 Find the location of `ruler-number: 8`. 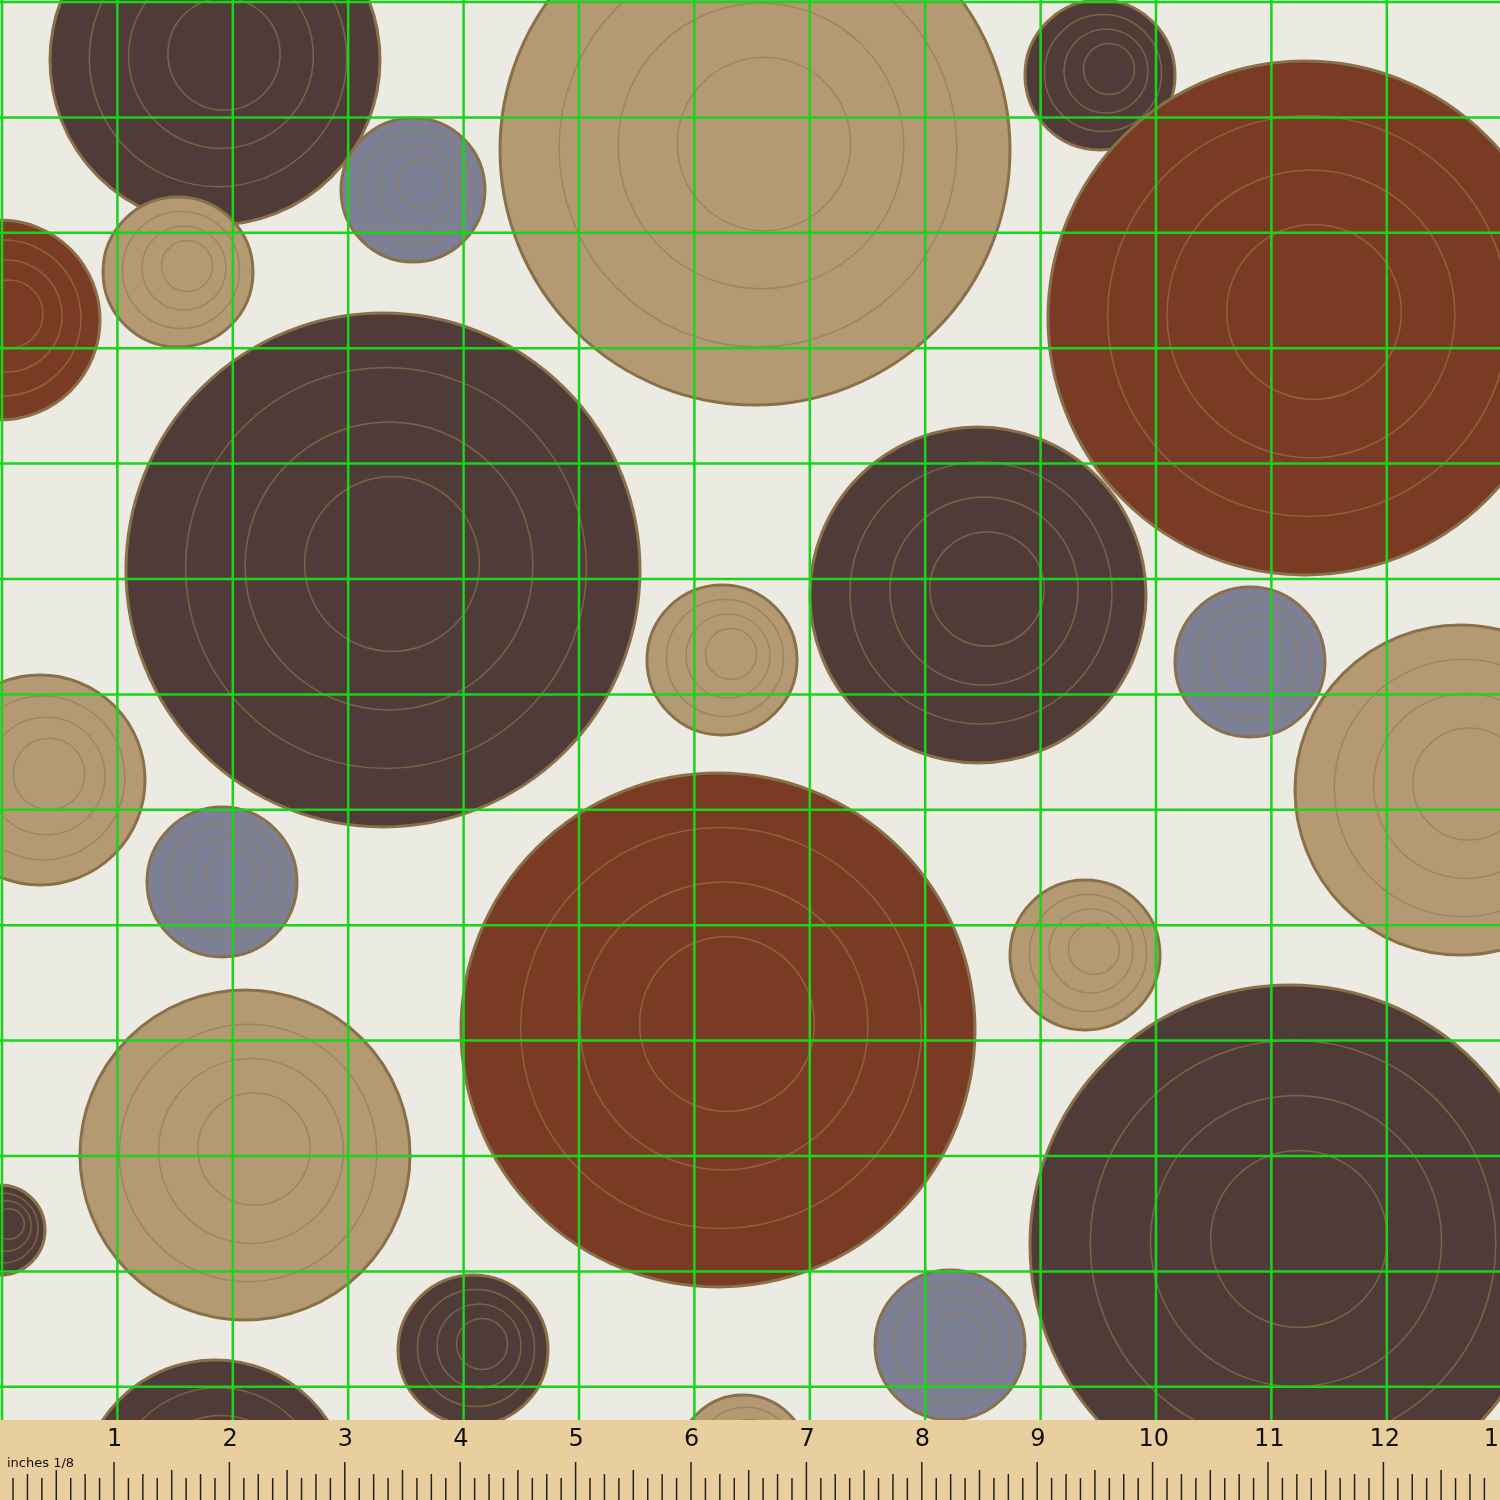

ruler-number: 8 is located at coordinates (922, 1438).